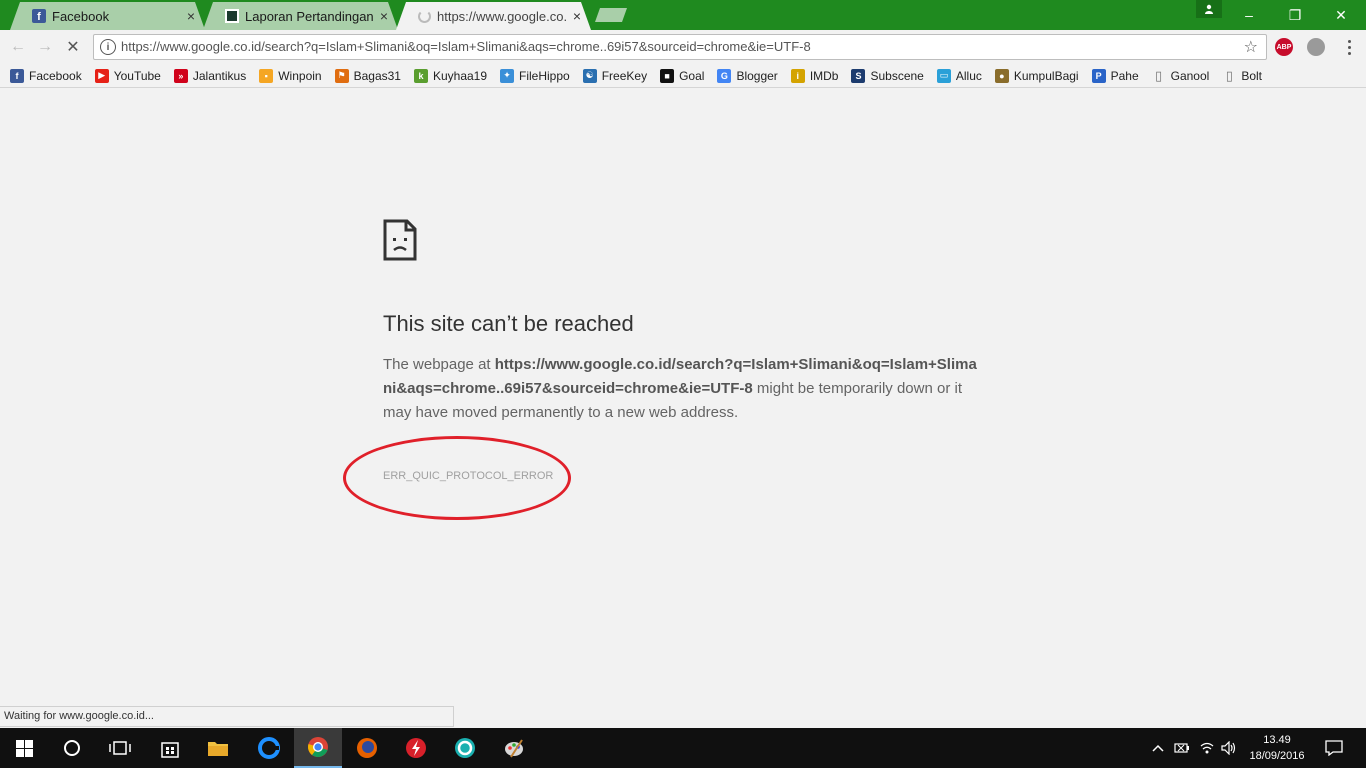 The image size is (1366, 768). I want to click on wifi-indicator, so click(1207, 748).